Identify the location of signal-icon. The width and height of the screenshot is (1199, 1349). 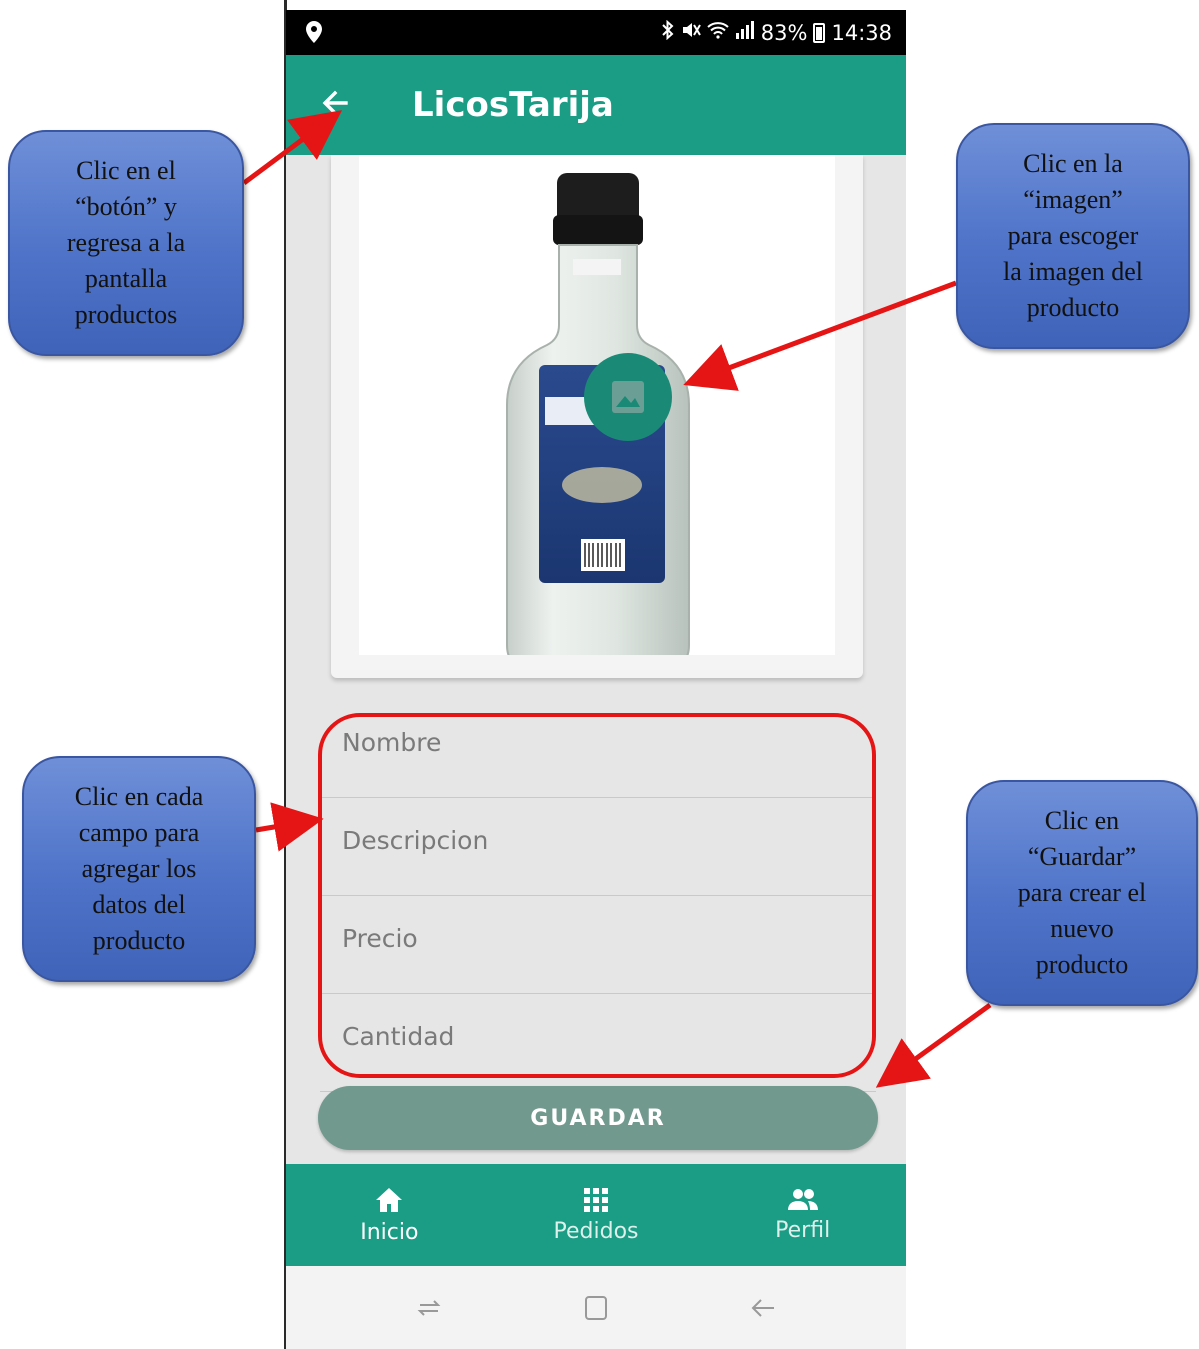
(745, 32).